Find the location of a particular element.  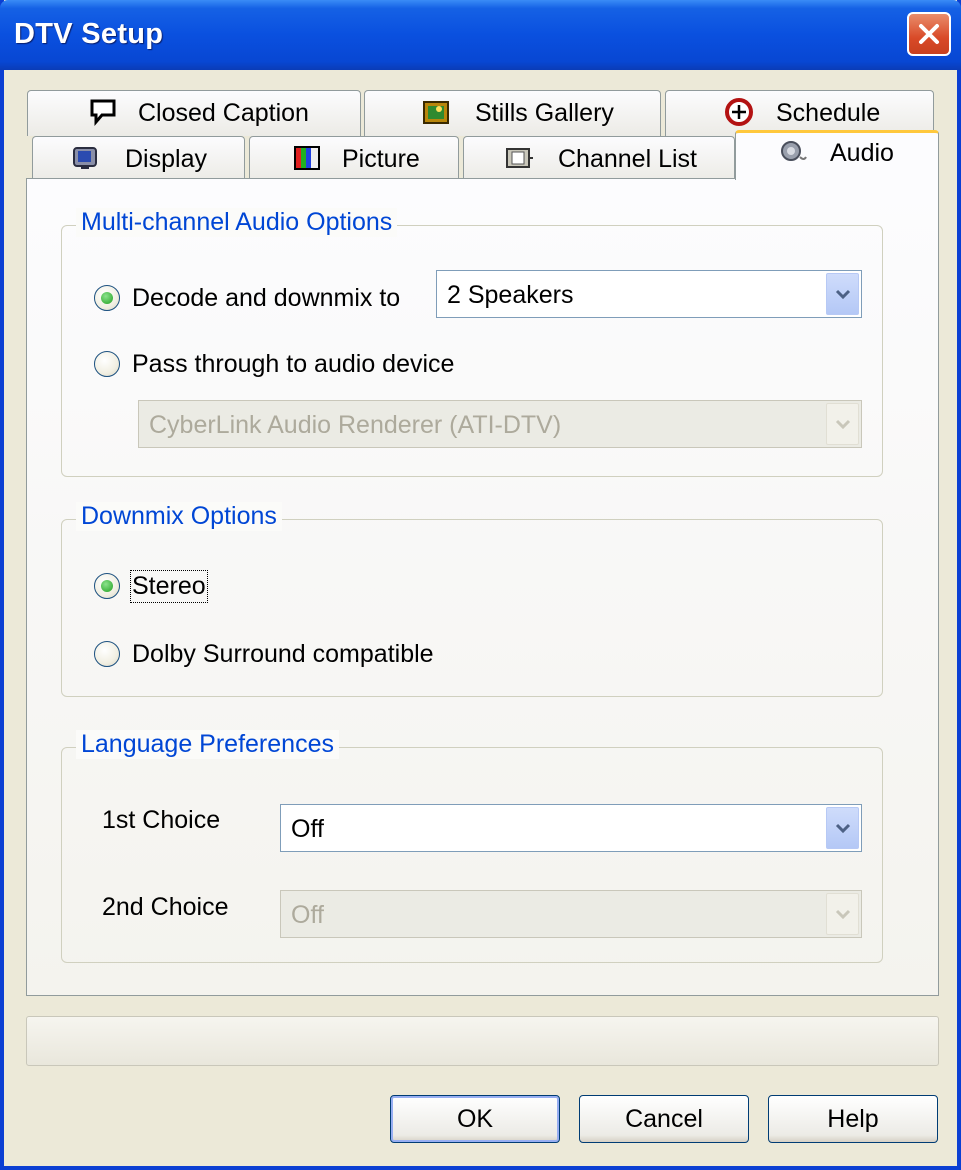

radio-label: Decode and downmix to is located at coordinates (266, 298).